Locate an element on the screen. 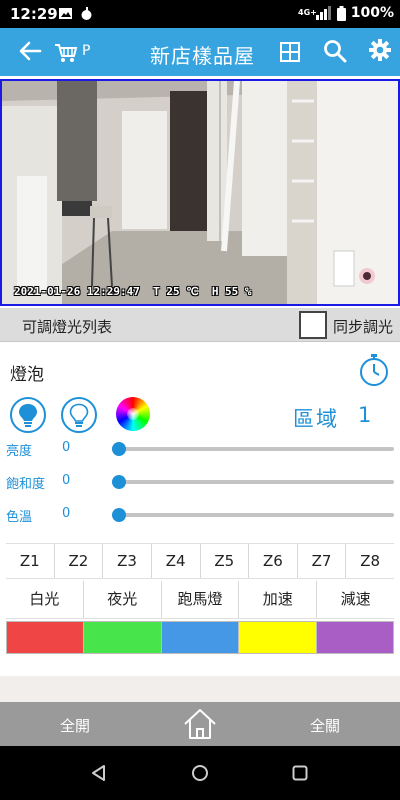  zone-button-z3: Z3 is located at coordinates (127, 561).